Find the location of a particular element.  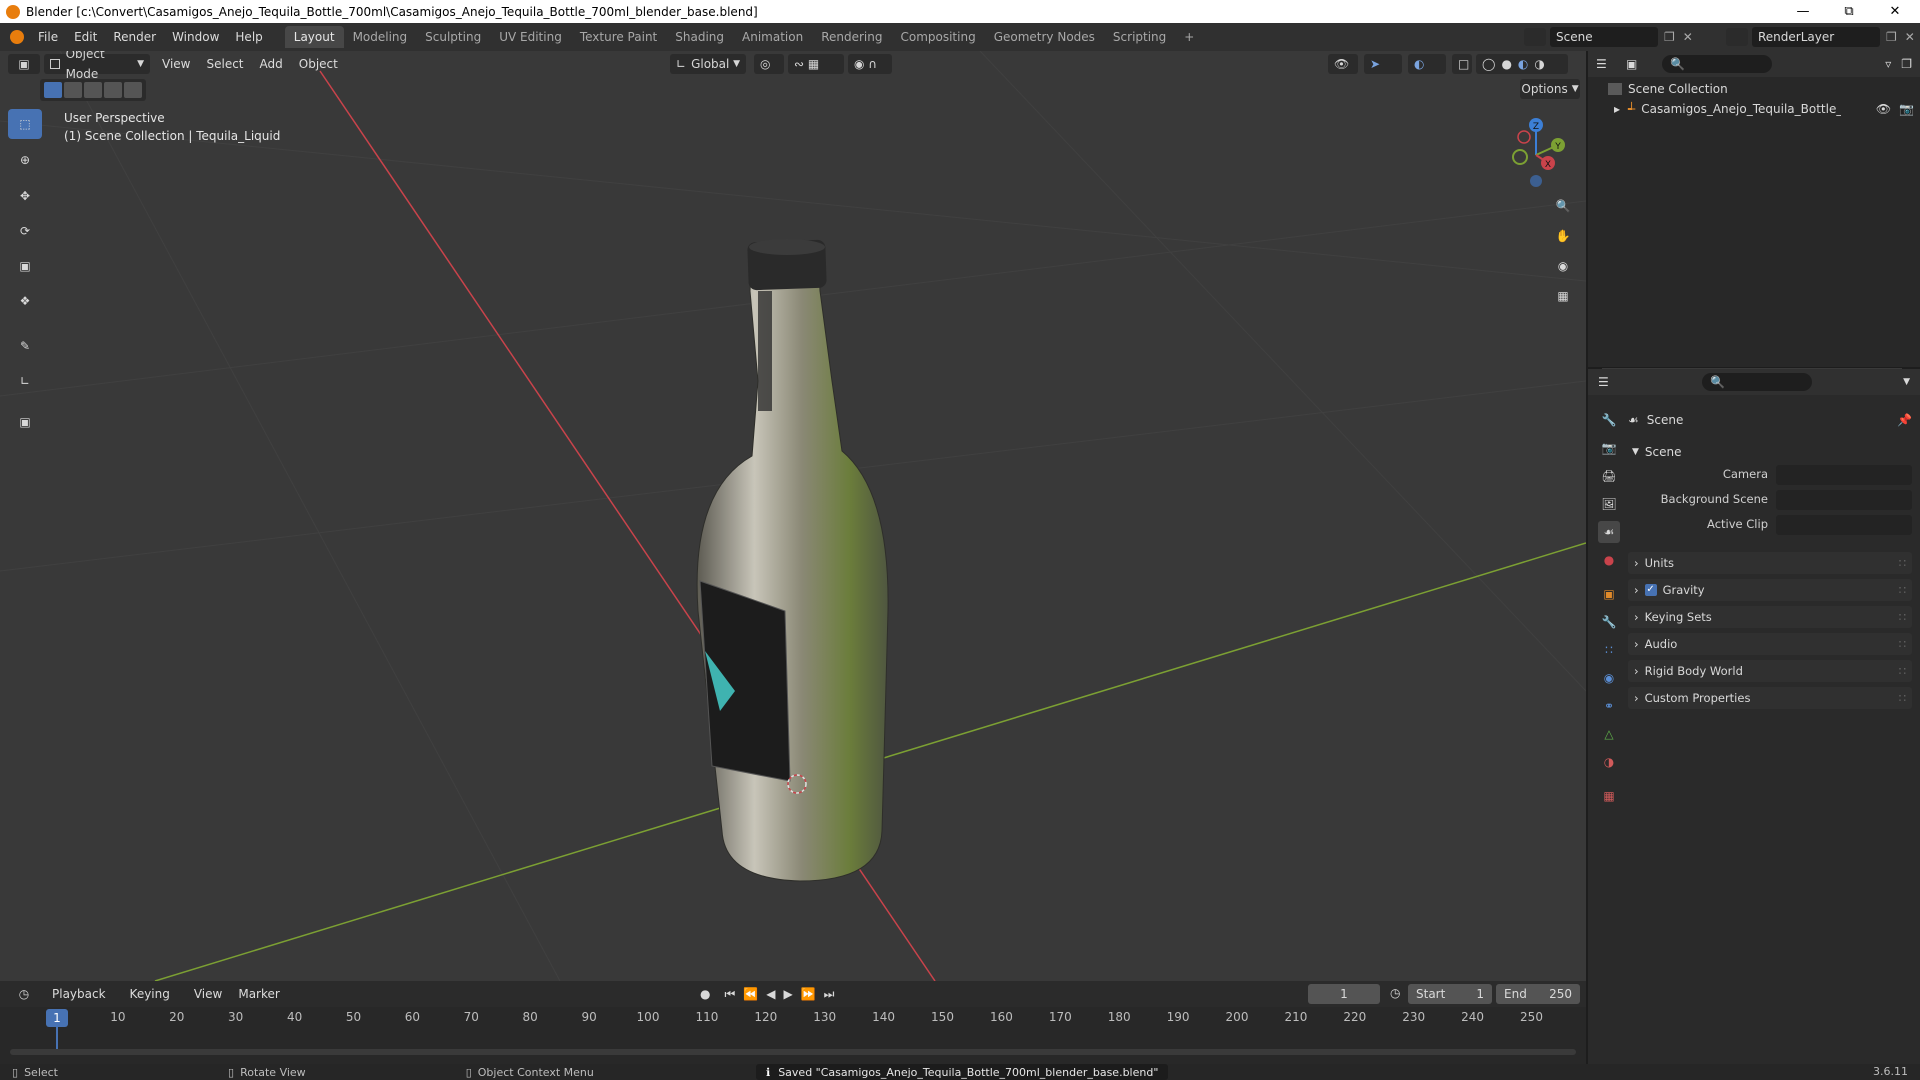

record-icon: ● is located at coordinates (705, 994).